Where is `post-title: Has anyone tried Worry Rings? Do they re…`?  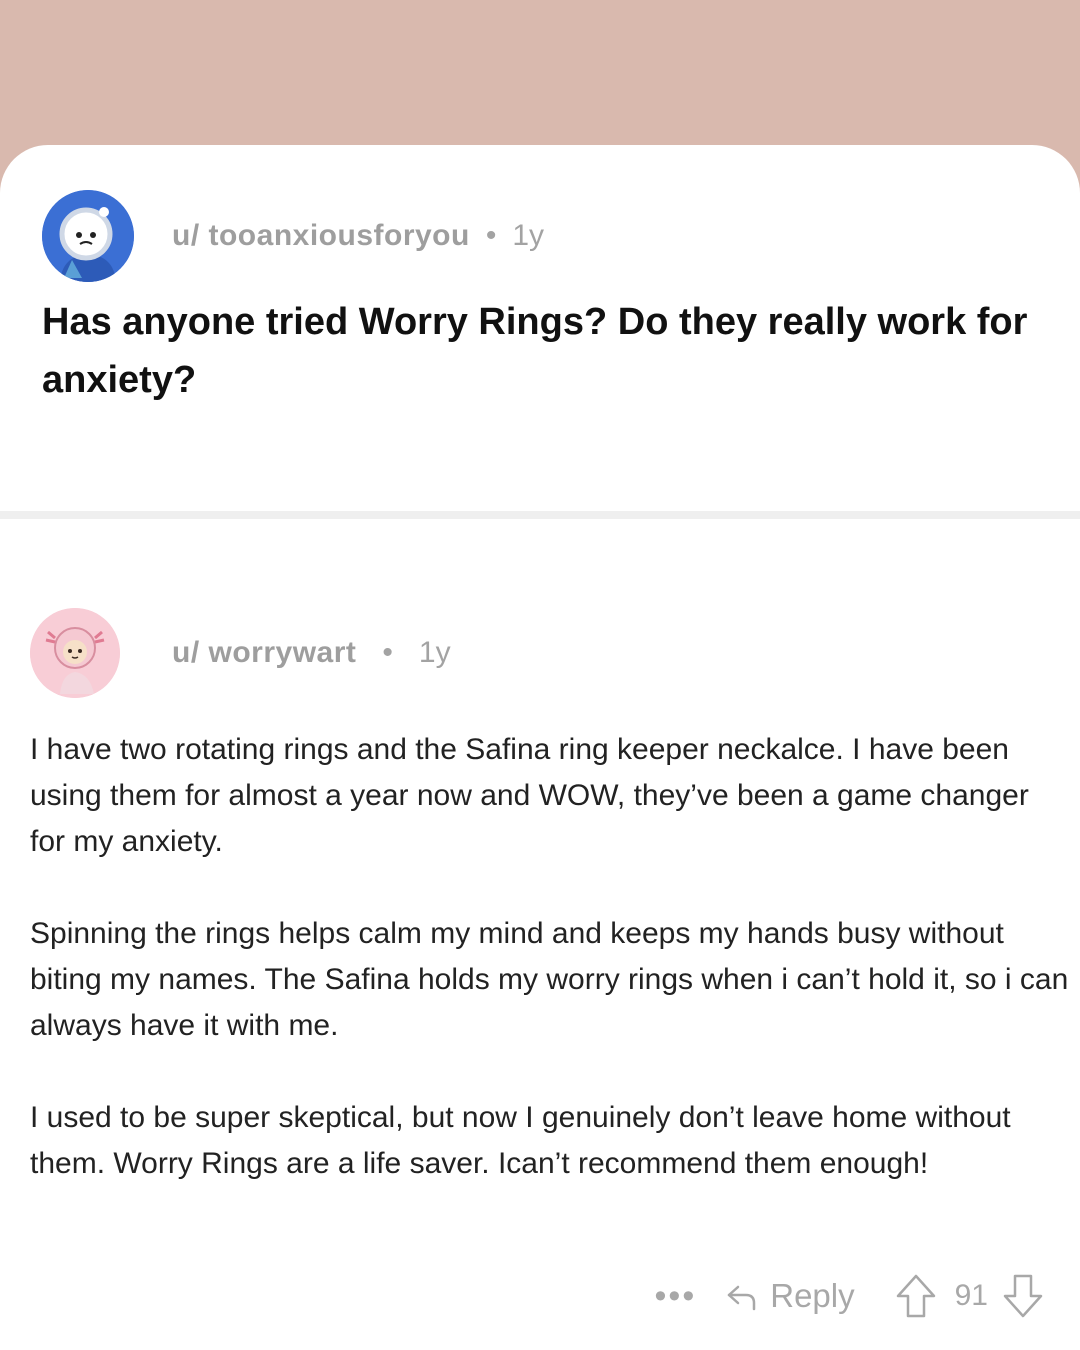 post-title: Has anyone tried Worry Rings? Do they re… is located at coordinates (542, 351).